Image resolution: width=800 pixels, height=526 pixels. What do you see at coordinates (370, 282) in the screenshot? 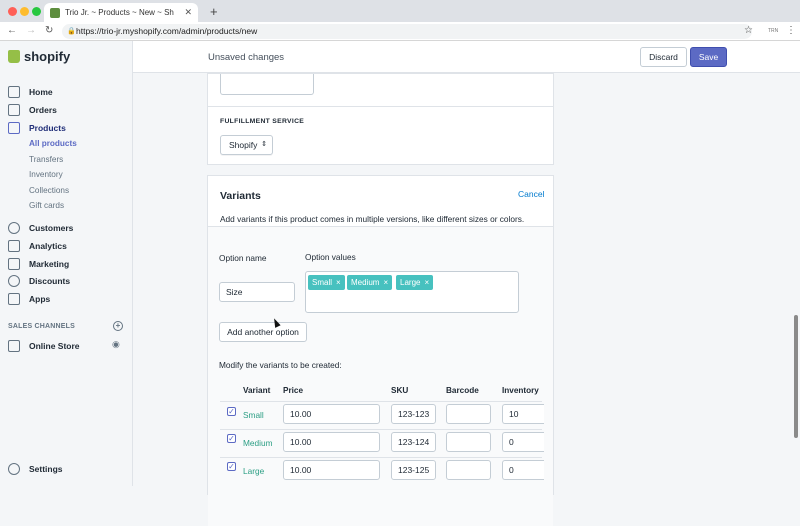
I see `option-value-tag: Medium ×` at bounding box center [370, 282].